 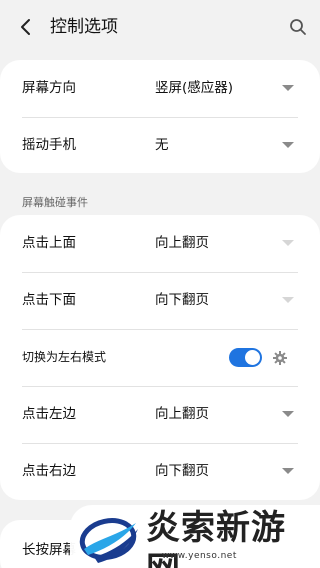 What do you see at coordinates (298, 27) in the screenshot?
I see `search-icon` at bounding box center [298, 27].